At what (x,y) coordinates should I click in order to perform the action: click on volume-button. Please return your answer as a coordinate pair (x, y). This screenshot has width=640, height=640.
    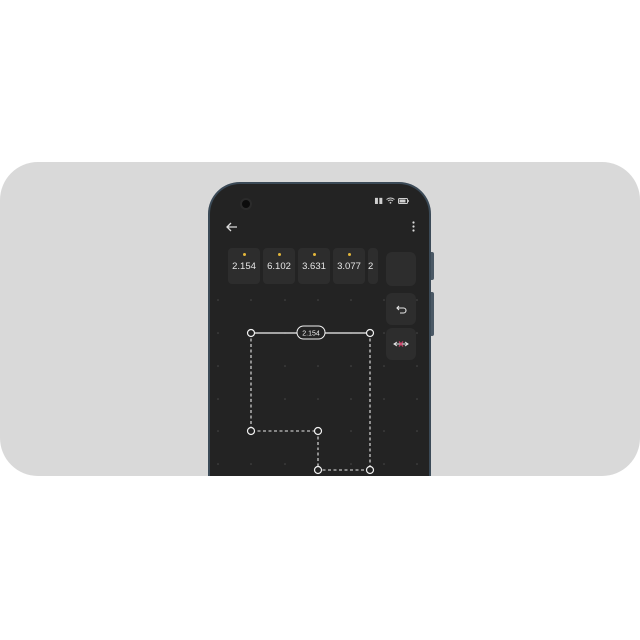
    Looking at the image, I should click on (432, 314).